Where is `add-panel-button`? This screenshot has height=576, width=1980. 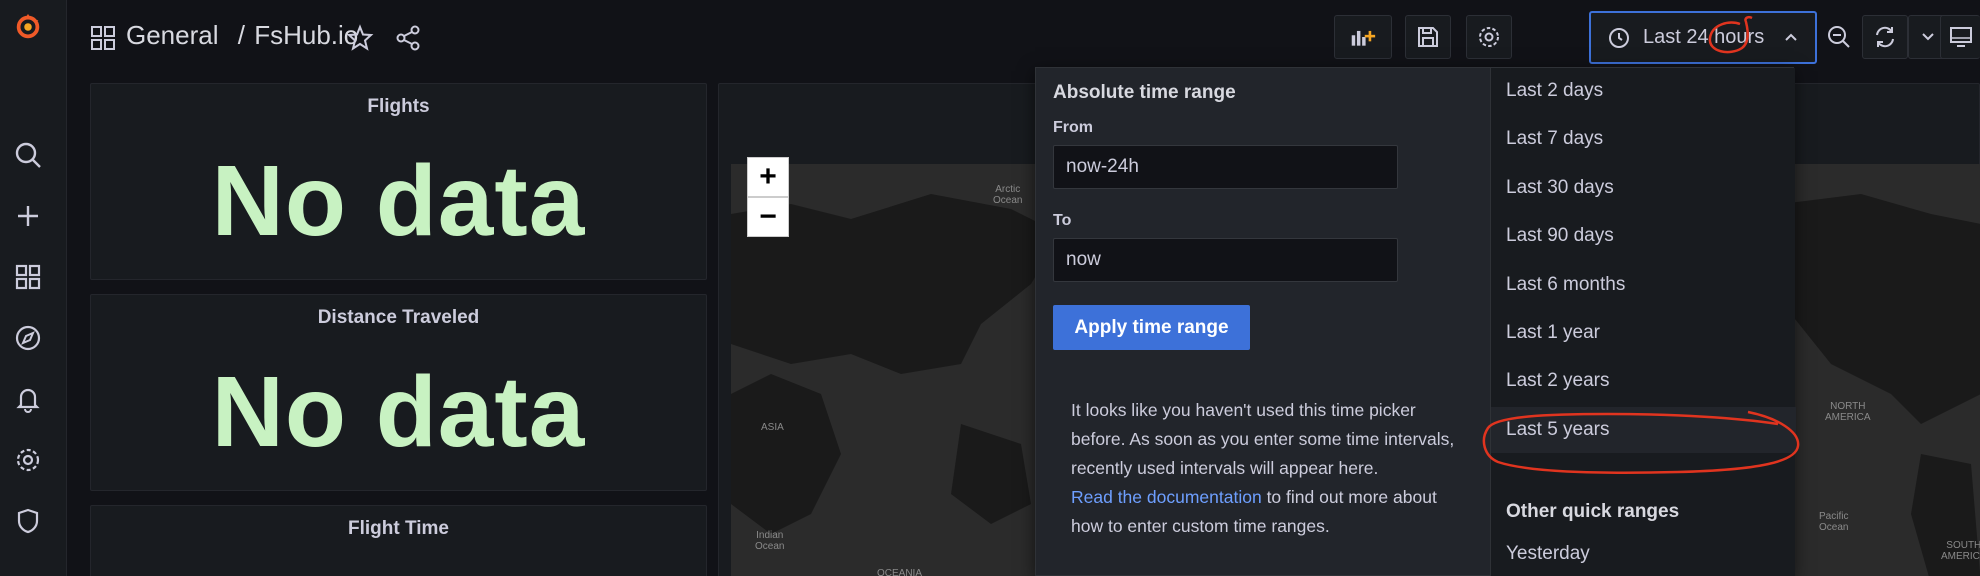 add-panel-button is located at coordinates (1363, 37).